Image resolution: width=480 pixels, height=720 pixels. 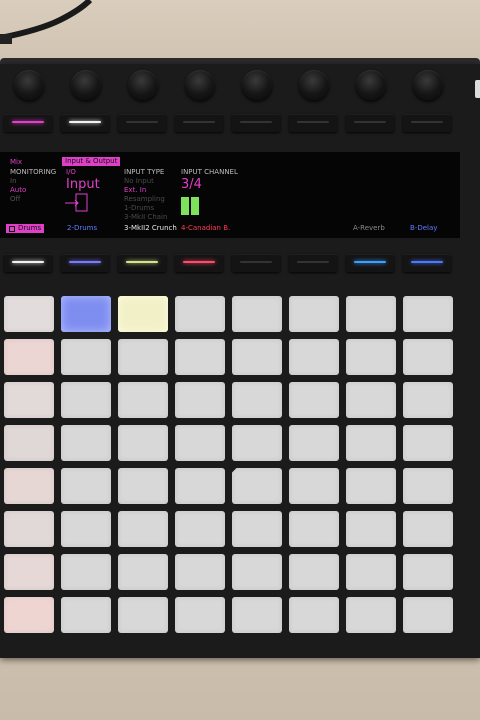 I want to click on pad-r4-c1, so click(x=29, y=443).